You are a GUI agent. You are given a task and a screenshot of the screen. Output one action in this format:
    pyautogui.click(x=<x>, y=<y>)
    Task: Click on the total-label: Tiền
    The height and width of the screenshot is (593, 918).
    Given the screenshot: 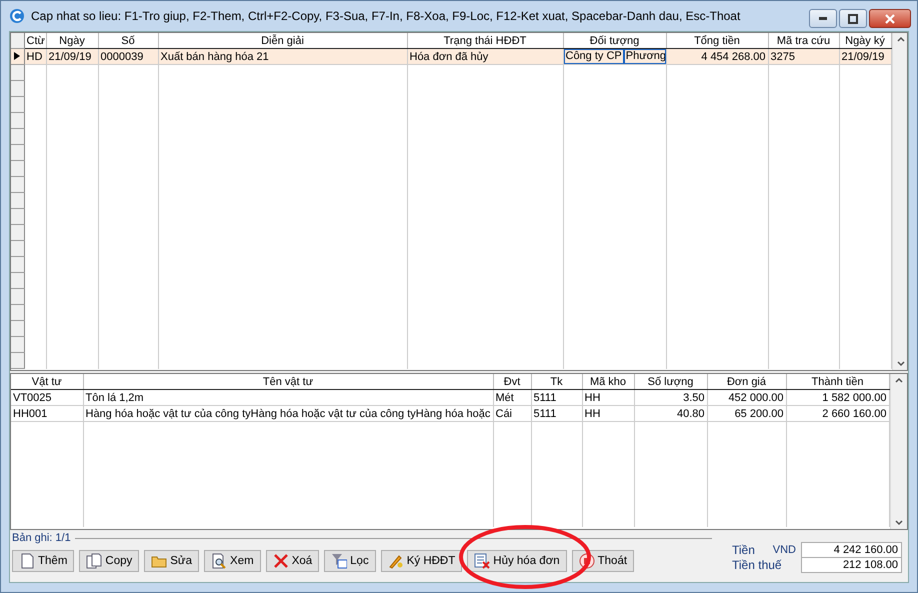 What is the action you would take?
    pyautogui.click(x=744, y=549)
    